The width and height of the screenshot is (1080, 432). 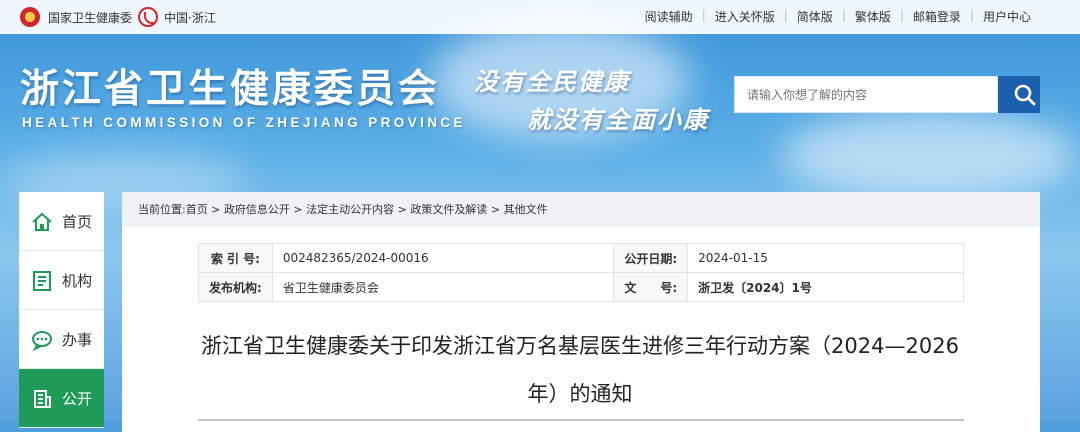 I want to click on email-login-link: 邮箱登录, so click(x=937, y=16).